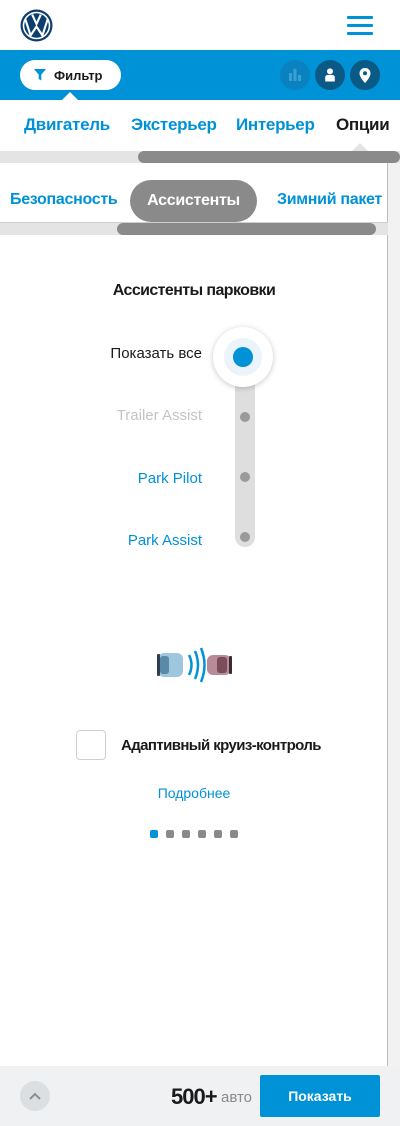  What do you see at coordinates (78, 75) in the screenshot?
I see `filter-button-label: Фильтр` at bounding box center [78, 75].